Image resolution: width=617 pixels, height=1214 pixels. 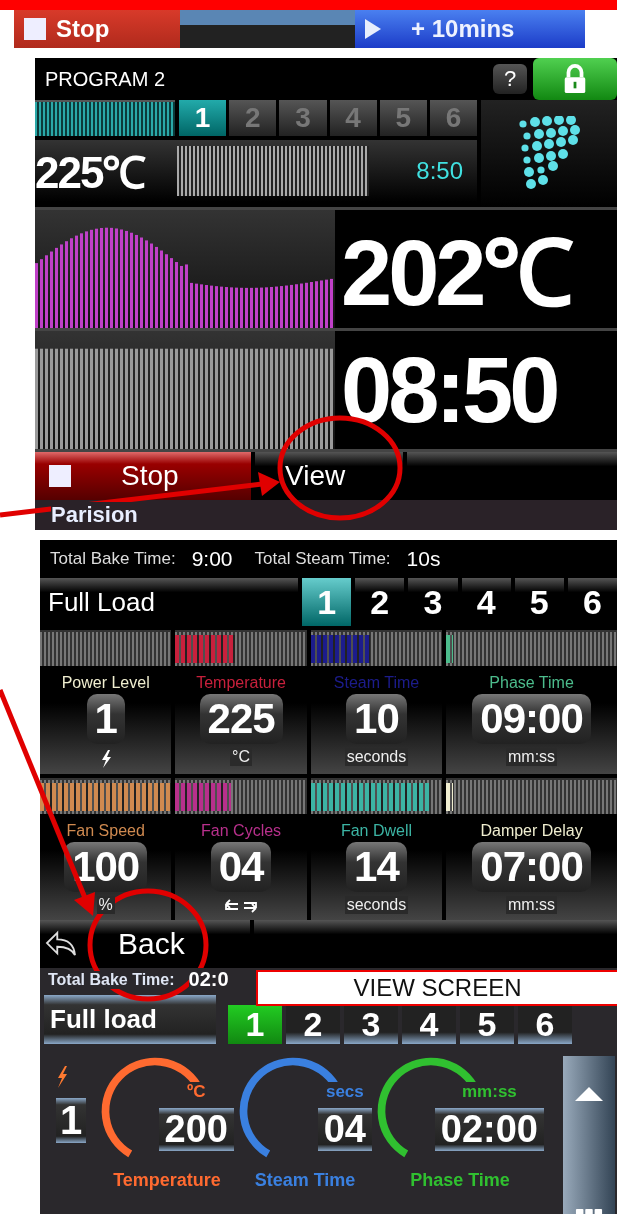 What do you see at coordinates (449, 390) in the screenshot?
I see `remaining-time: 08:50` at bounding box center [449, 390].